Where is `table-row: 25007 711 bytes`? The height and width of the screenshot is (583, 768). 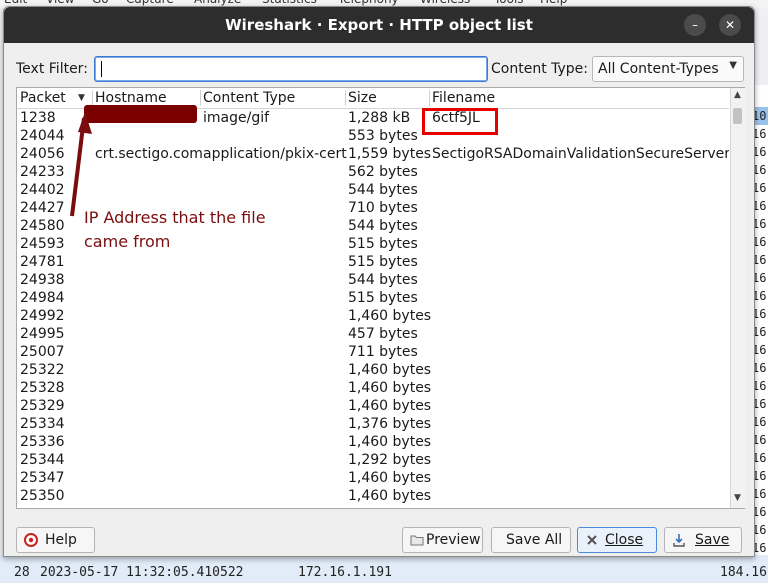
table-row: 25007 711 bytes is located at coordinates (373, 352).